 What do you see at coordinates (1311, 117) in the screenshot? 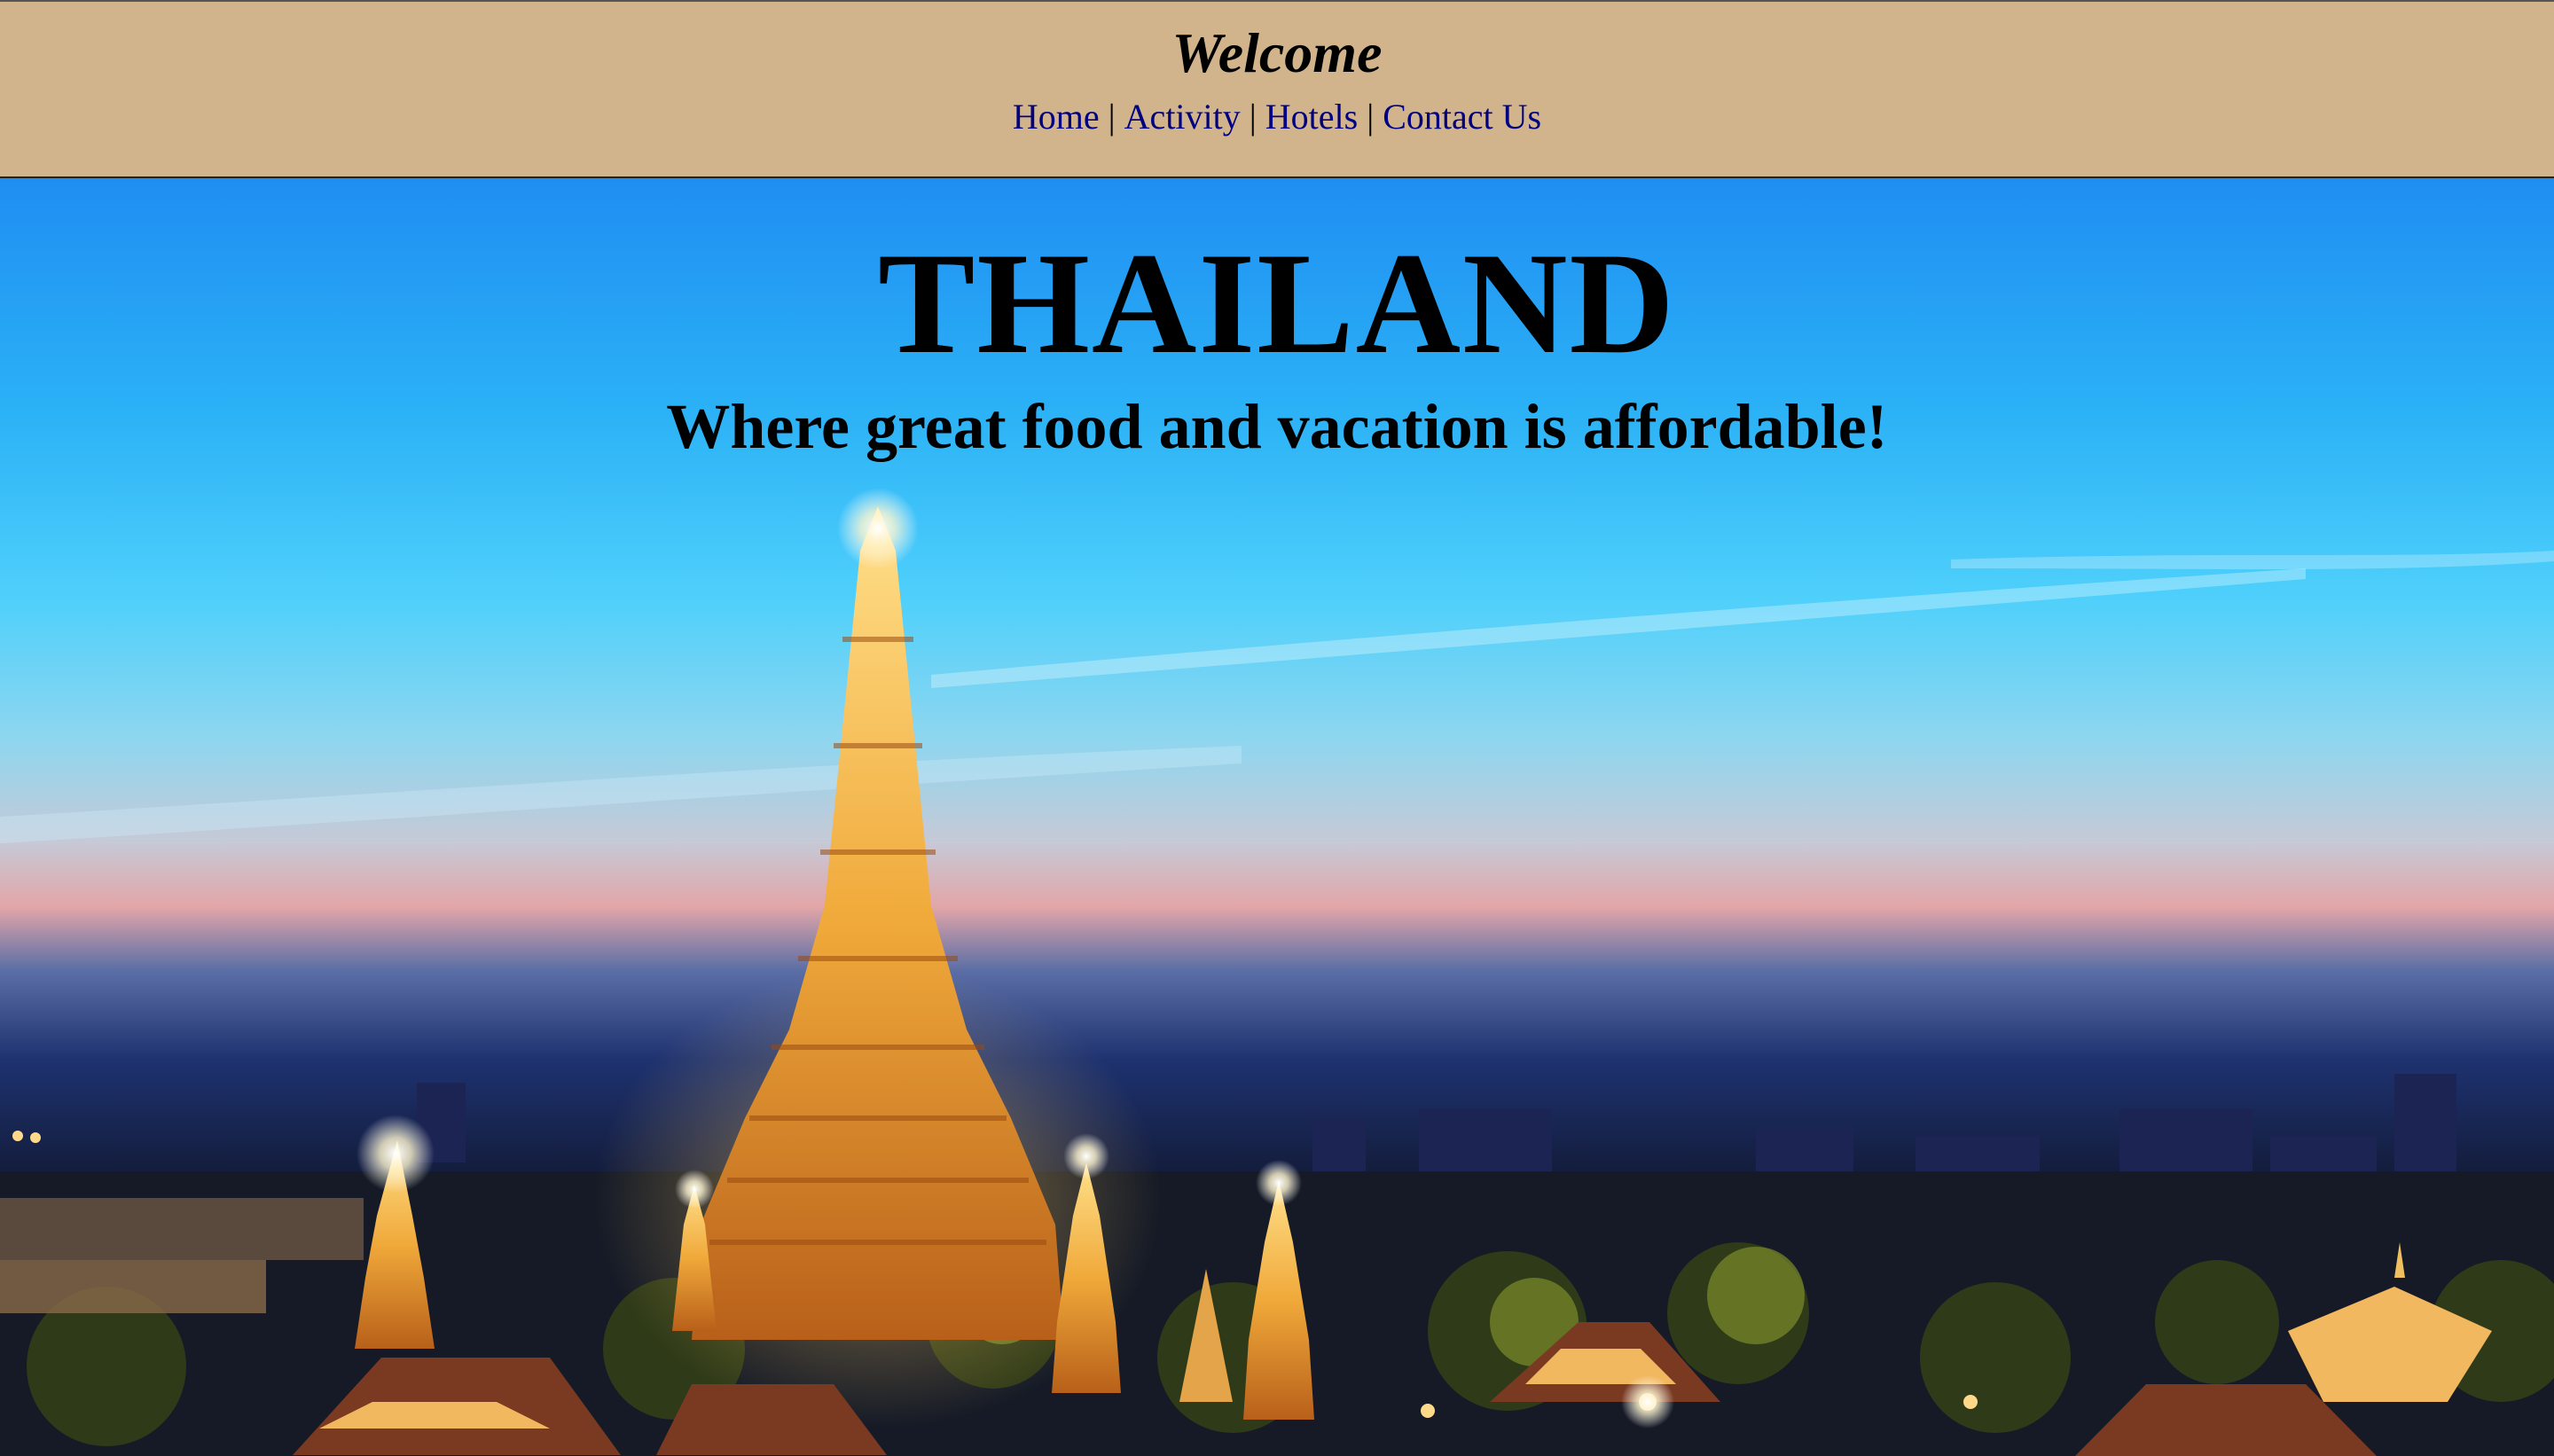
I see `nav-link-hotels: Hotels` at bounding box center [1311, 117].